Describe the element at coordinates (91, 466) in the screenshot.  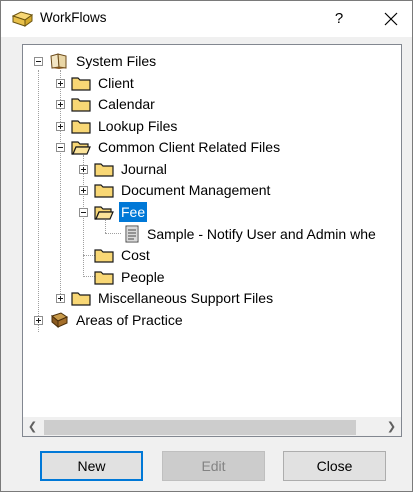
I see `new-button: New` at that location.